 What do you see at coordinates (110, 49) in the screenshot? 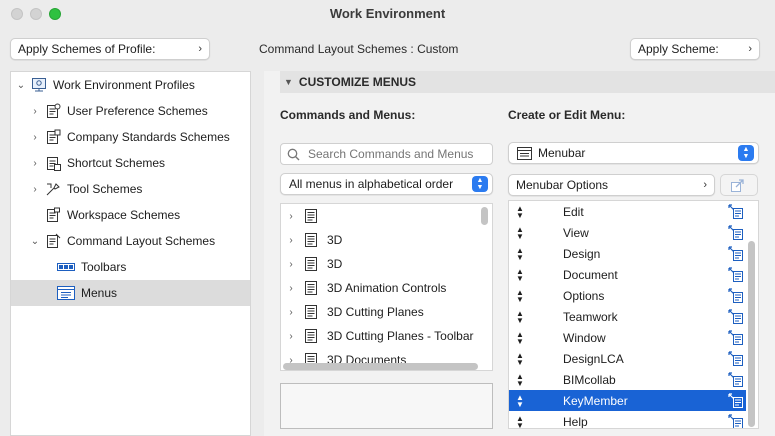
I see `apply-profile-button: Apply Schemes of Profile: ›` at bounding box center [110, 49].